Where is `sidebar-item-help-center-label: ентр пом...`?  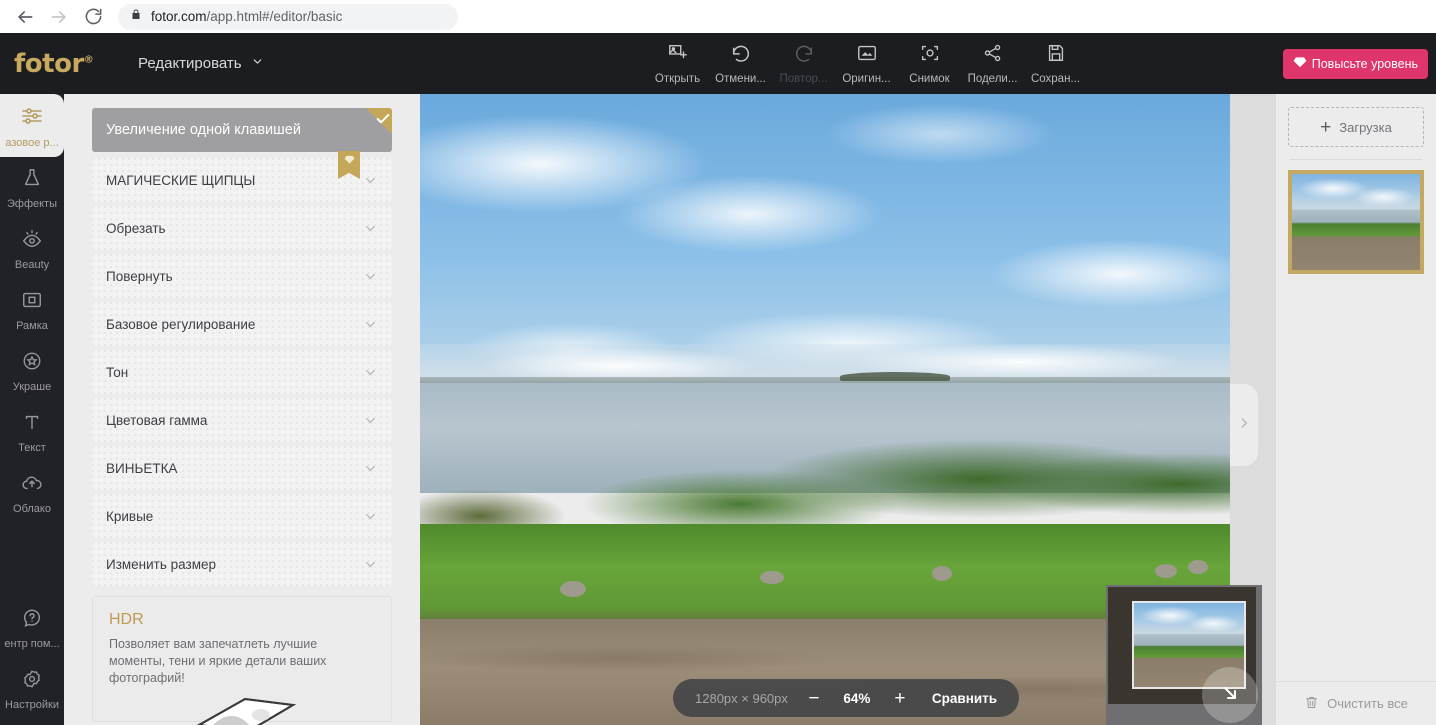
sidebar-item-help-center-label: ентр пом... is located at coordinates (32, 644).